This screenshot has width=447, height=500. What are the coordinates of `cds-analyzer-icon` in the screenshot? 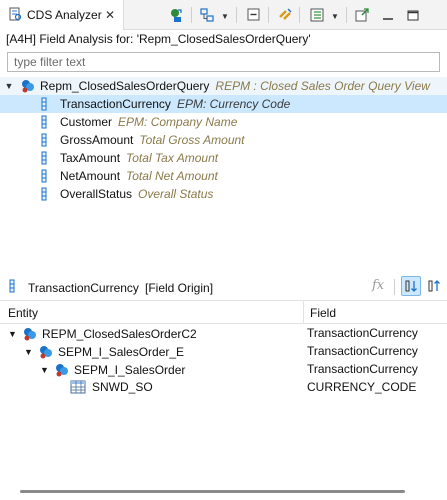 It's located at (15, 15).